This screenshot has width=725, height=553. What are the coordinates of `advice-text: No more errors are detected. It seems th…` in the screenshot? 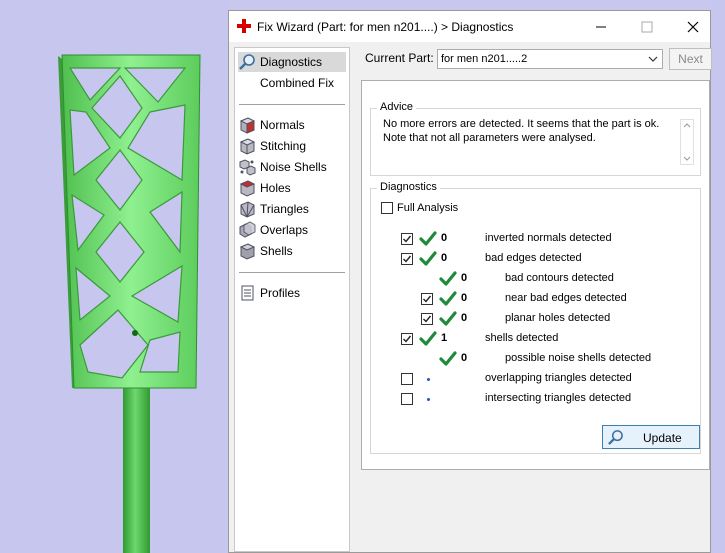 It's located at (528, 131).